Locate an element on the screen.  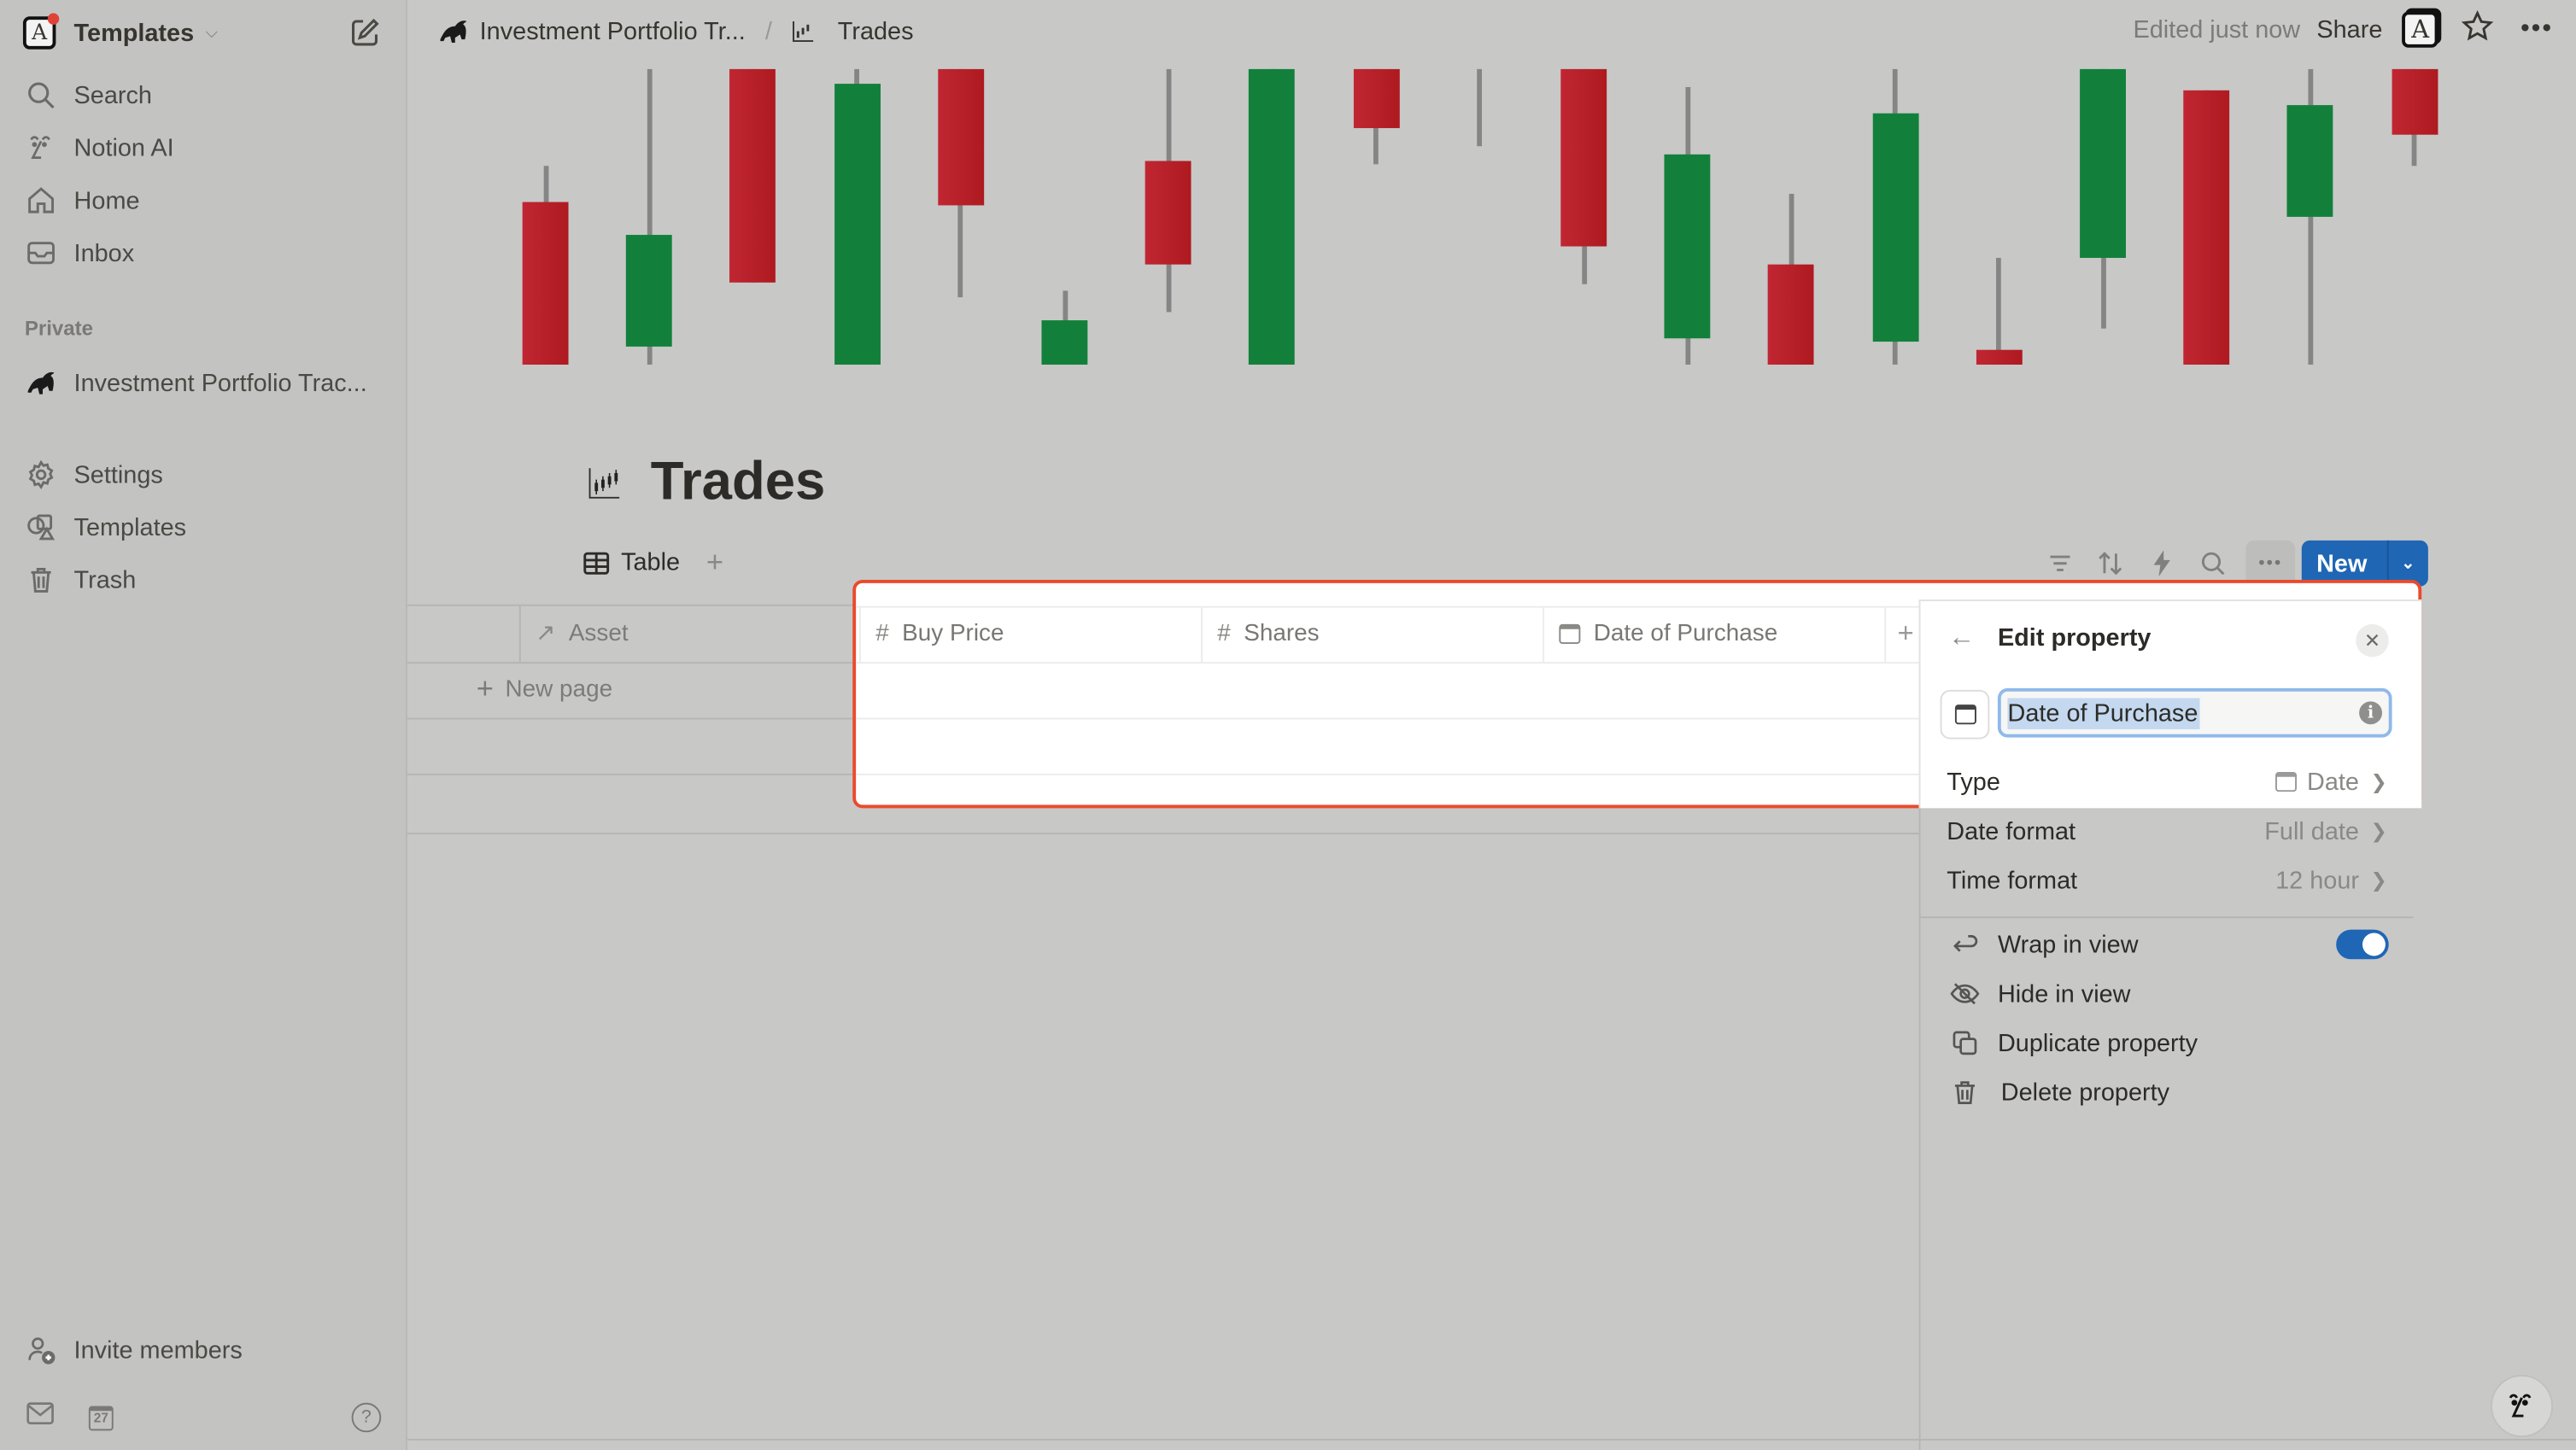
private-section-label: Private is located at coordinates (59, 329).